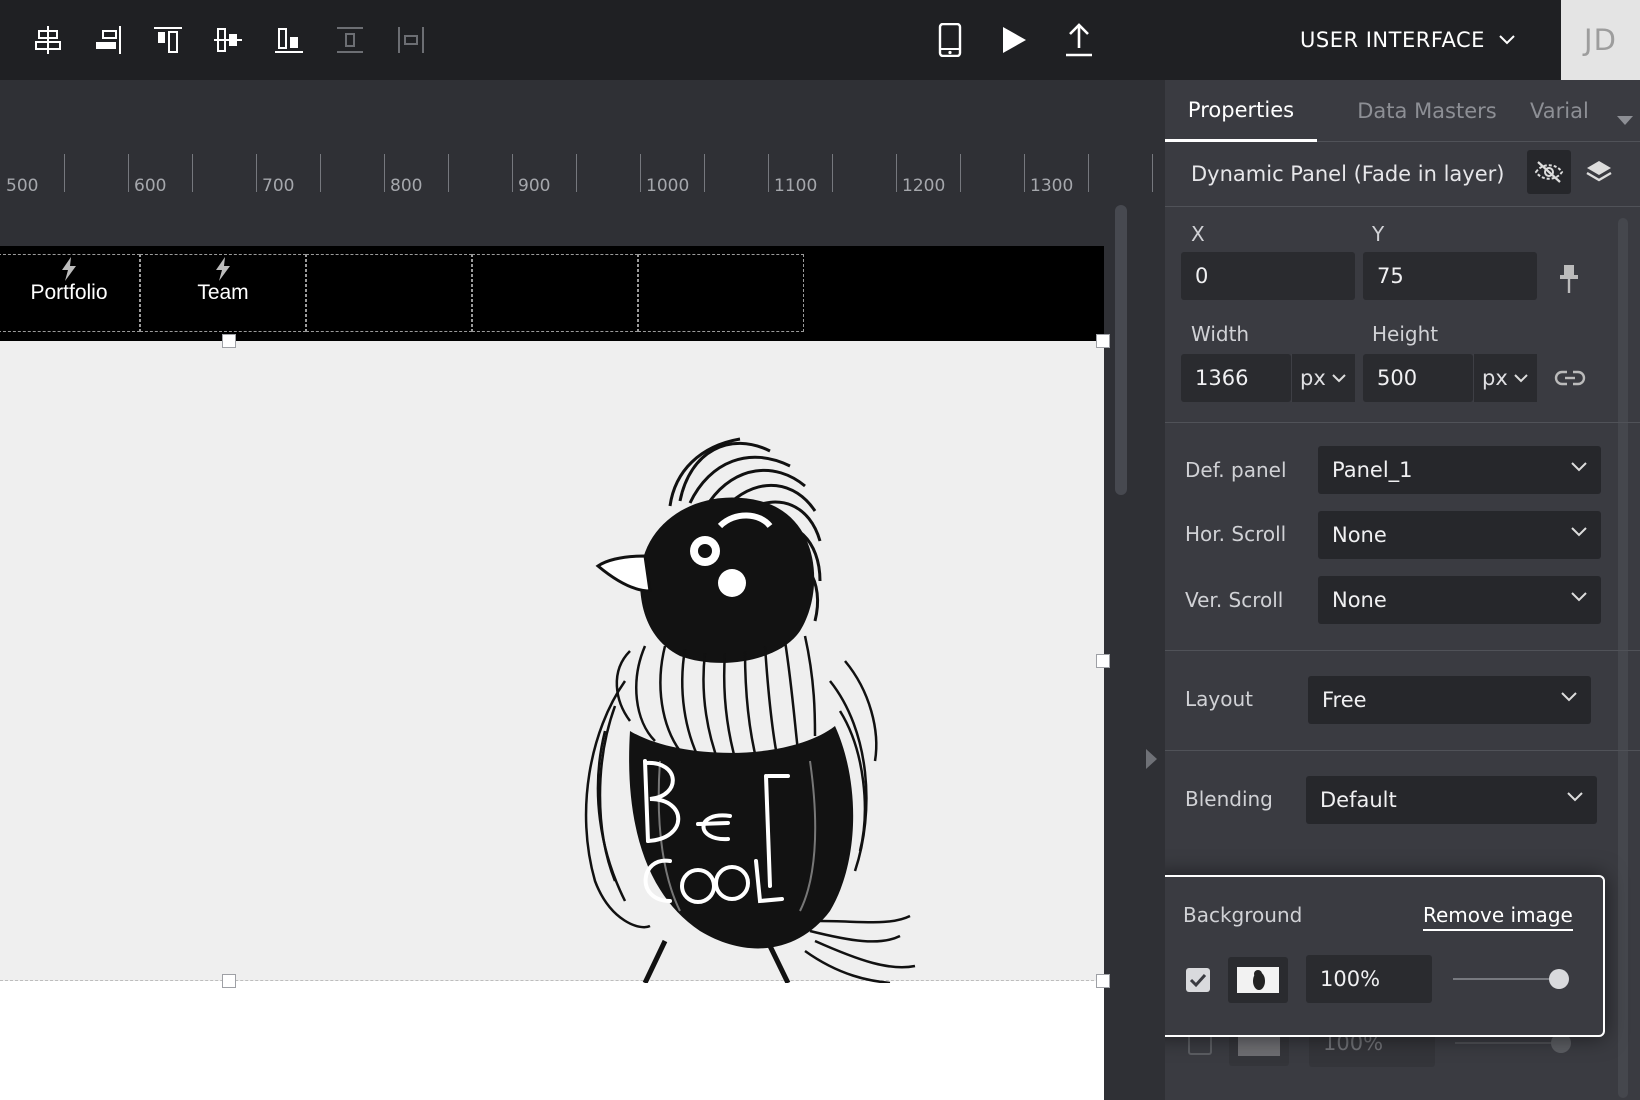 This screenshot has height=1100, width=1640. What do you see at coordinates (1498, 917) in the screenshot?
I see `remove-image-link: Remove image` at bounding box center [1498, 917].